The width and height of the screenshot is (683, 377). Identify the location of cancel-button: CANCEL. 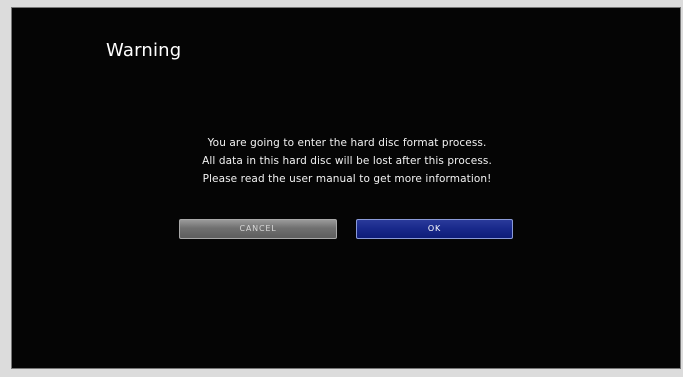
(258, 229).